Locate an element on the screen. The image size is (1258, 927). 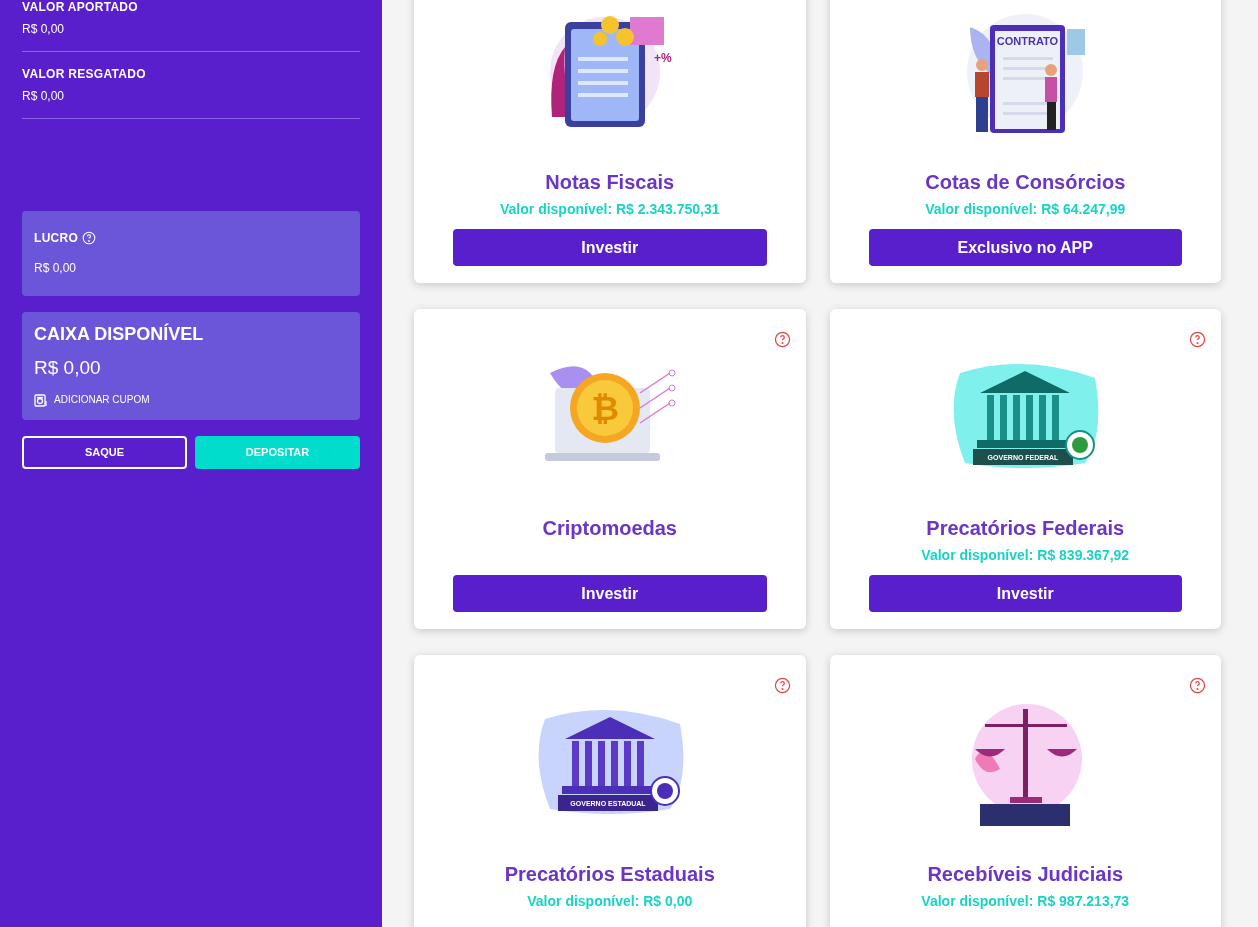
cash-value: R$ 0,00 is located at coordinates (68, 368).